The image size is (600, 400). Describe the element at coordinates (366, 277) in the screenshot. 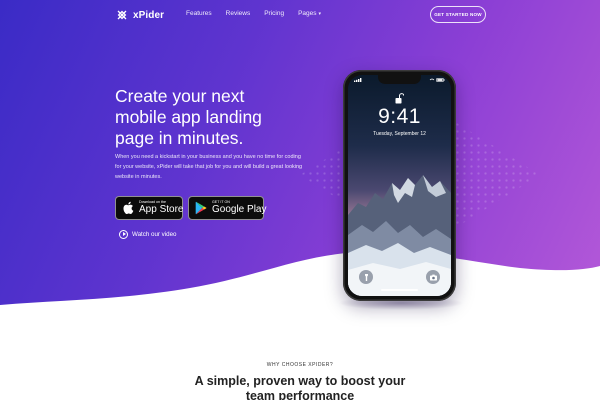

I see `flashlight-icon` at that location.